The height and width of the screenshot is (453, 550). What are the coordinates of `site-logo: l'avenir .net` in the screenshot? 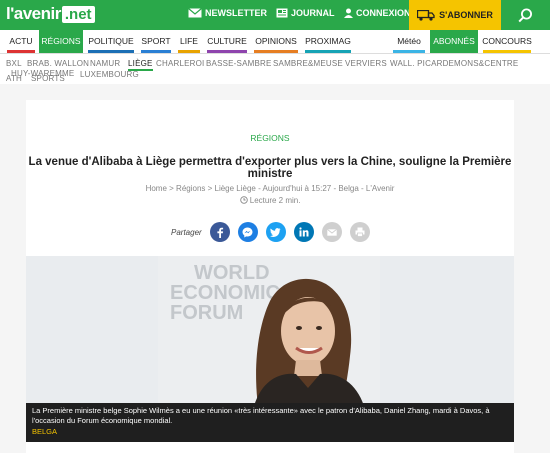 It's located at (50, 14).